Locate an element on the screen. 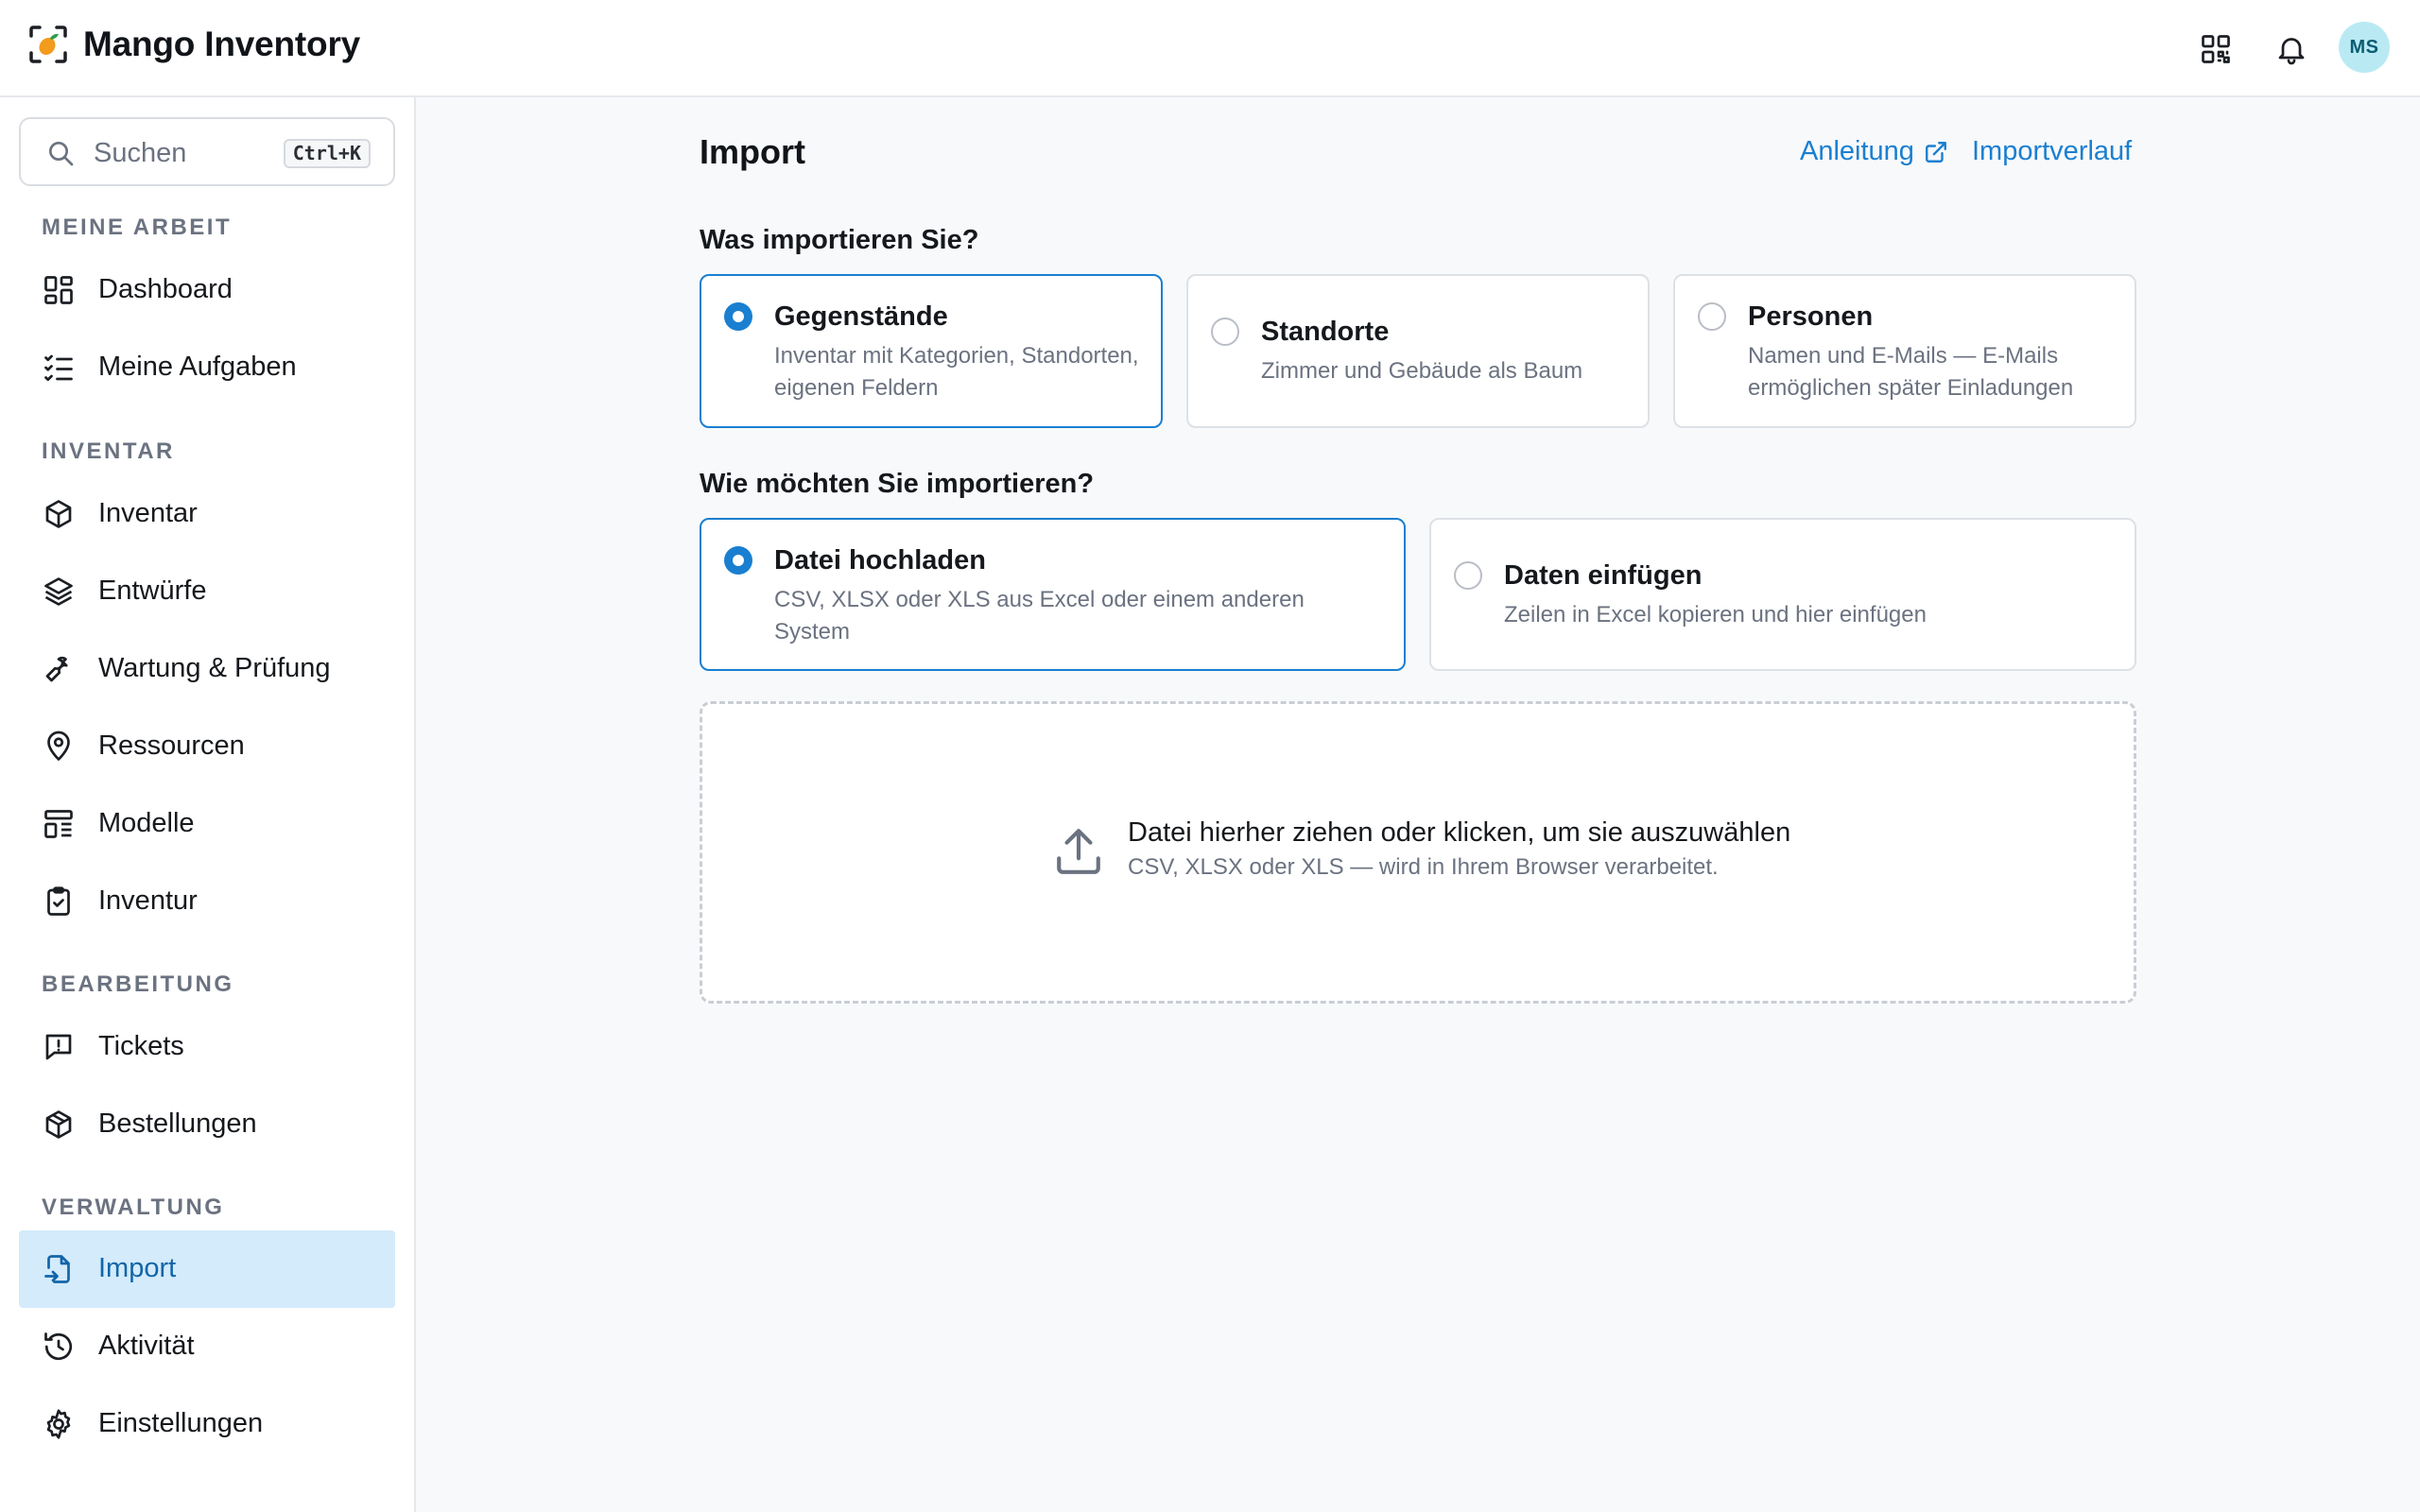 This screenshot has height=1512, width=2420. sidebar-item-einstellungen: Einstellungen is located at coordinates (207, 1424).